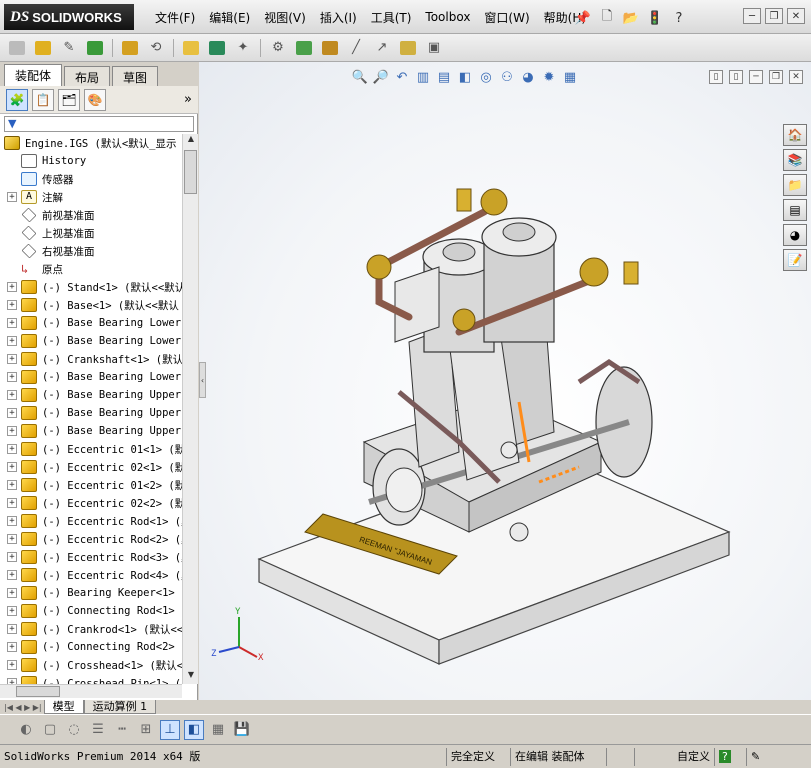 This screenshot has width=811, height=768. What do you see at coordinates (774, 16) in the screenshot?
I see `restore-button: ❐` at bounding box center [774, 16].